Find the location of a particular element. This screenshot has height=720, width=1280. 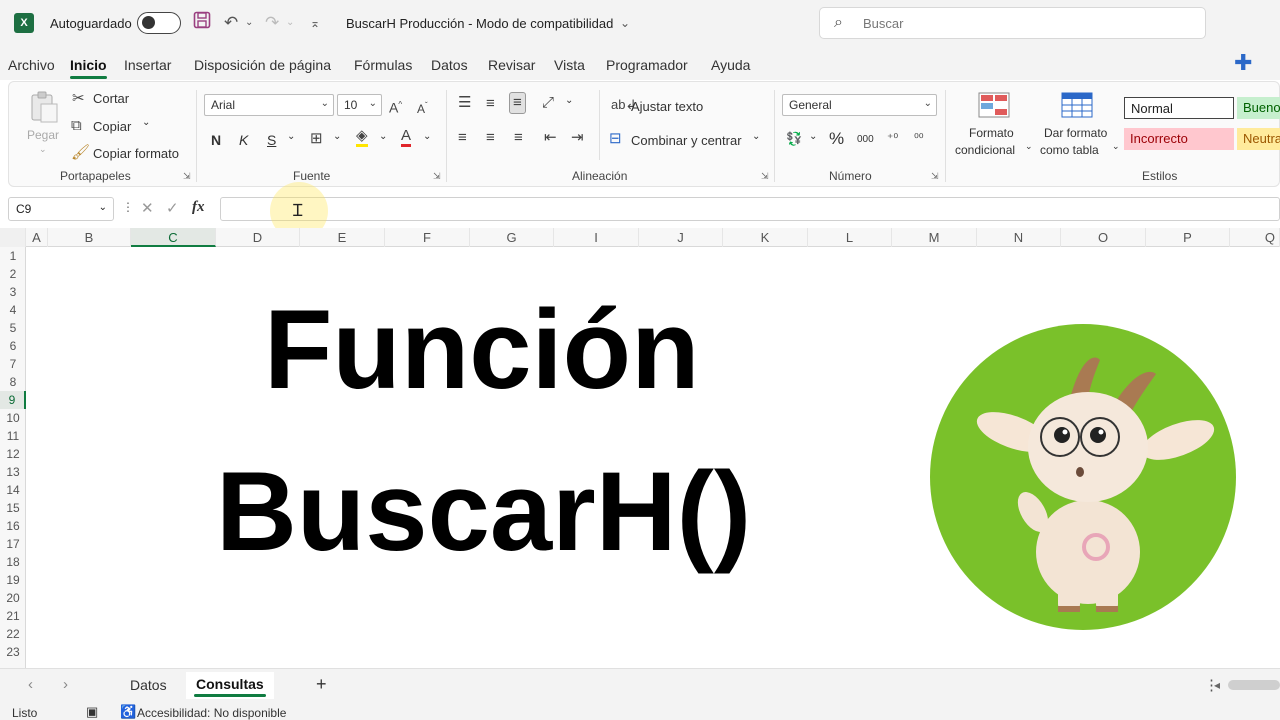

align-center-icon: ≡ is located at coordinates (490, 138).